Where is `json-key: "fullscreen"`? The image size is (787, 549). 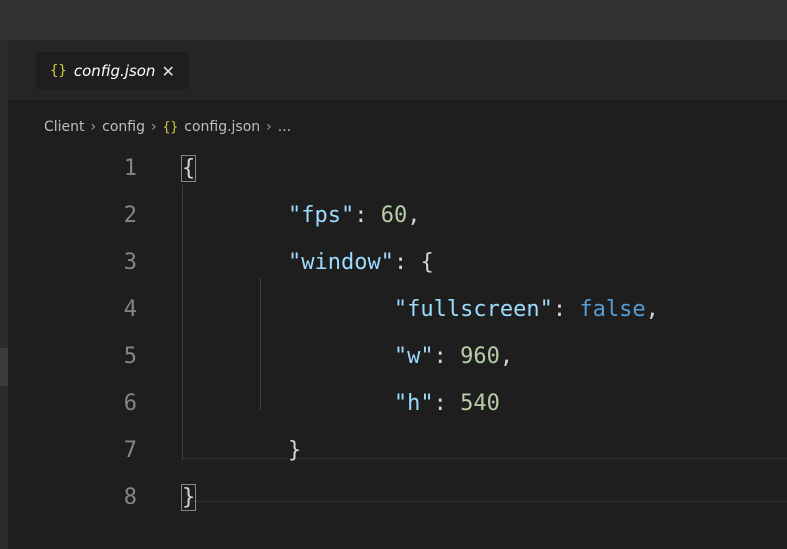
json-key: "fullscreen" is located at coordinates (473, 309).